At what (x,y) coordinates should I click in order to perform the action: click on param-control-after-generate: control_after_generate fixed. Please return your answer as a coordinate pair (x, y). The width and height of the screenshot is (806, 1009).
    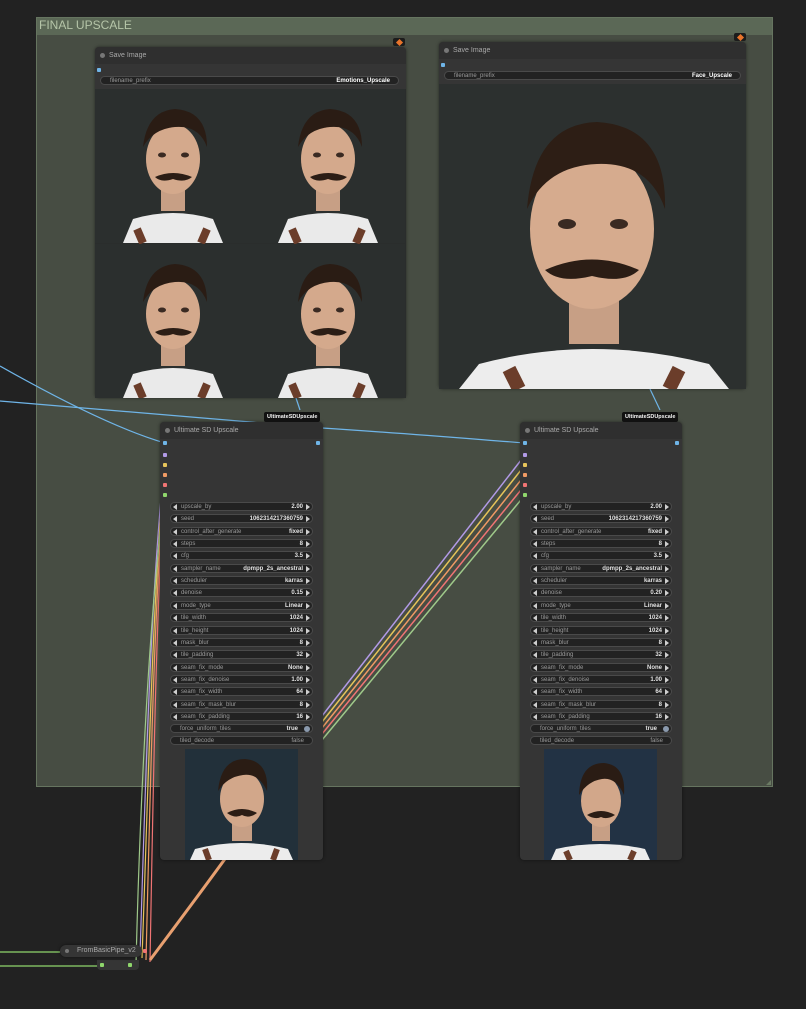
    Looking at the image, I should click on (601, 531).